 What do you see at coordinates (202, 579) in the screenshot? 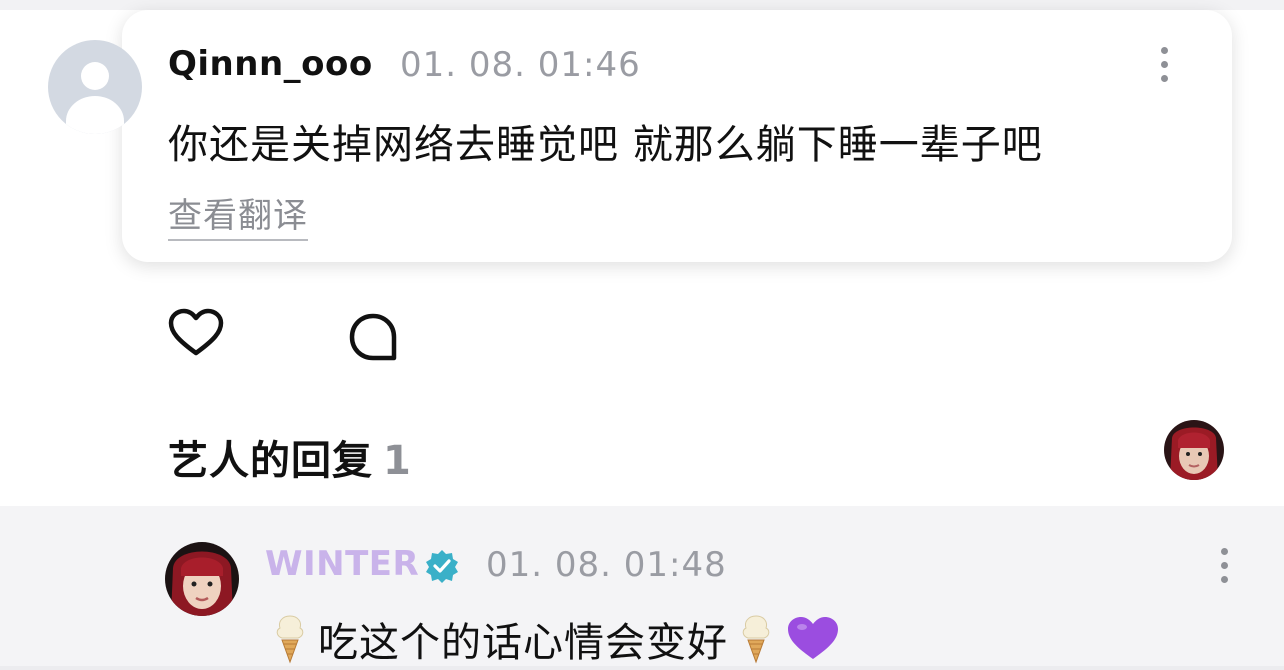
I see `winter-avatar` at bounding box center [202, 579].